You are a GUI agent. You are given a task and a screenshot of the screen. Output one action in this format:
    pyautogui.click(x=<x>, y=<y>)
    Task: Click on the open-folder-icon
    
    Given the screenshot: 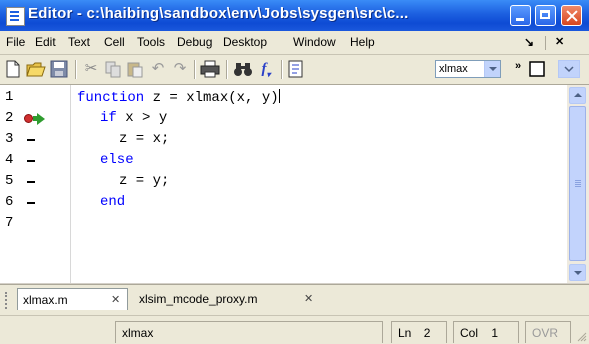 What is the action you would take?
    pyautogui.click(x=36, y=69)
    